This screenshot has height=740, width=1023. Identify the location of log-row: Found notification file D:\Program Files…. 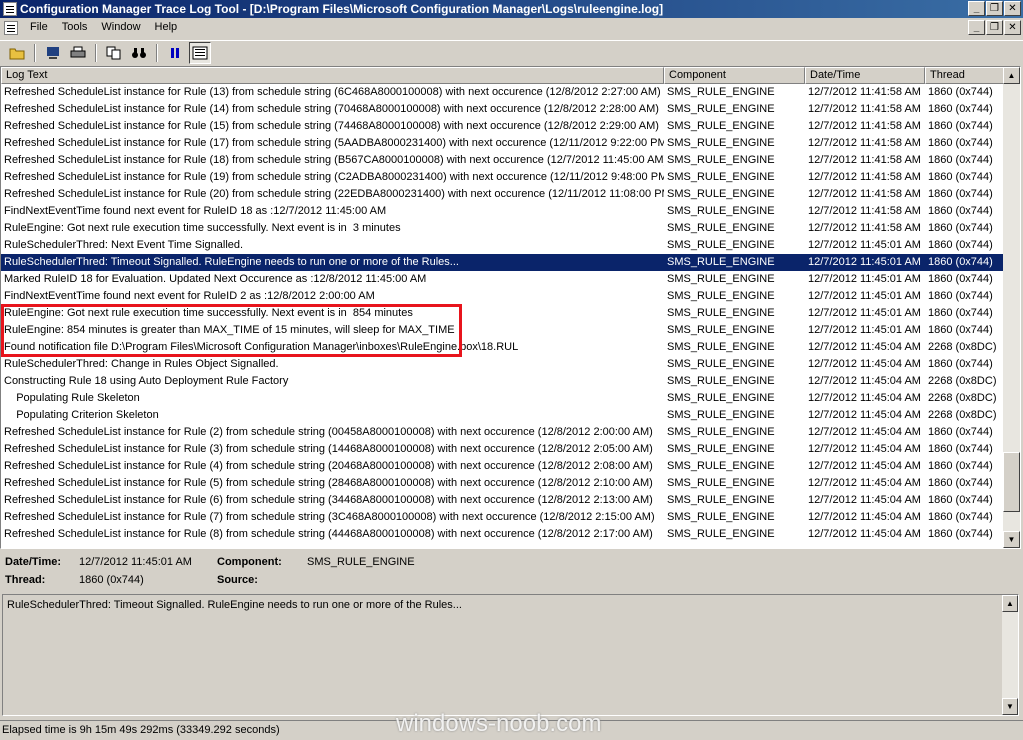
(503, 347).